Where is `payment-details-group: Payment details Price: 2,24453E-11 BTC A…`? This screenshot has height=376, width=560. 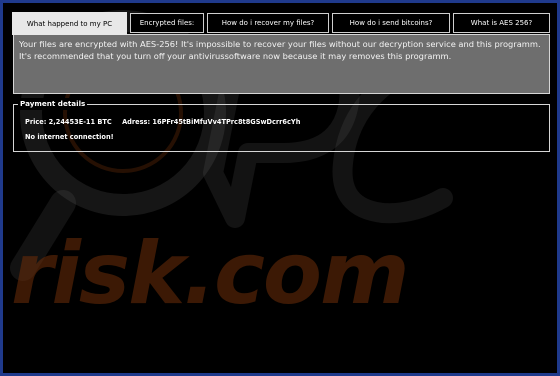
payment-details-group: Payment details Price: 2,24453E-11 BTC A… is located at coordinates (281, 125).